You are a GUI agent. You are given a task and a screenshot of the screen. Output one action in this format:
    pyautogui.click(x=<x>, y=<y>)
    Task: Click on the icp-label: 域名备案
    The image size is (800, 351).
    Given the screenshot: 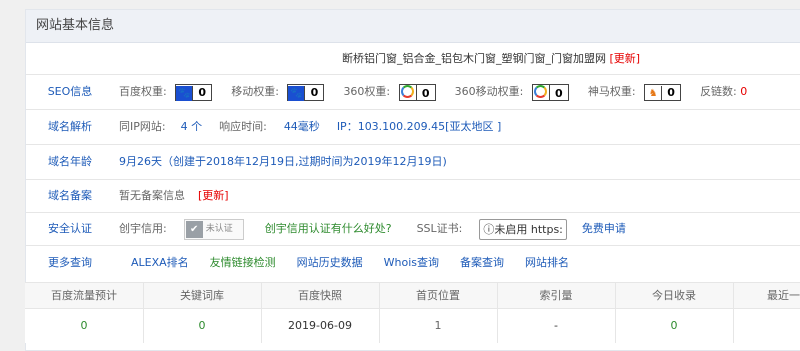 What is the action you would take?
    pyautogui.click(x=70, y=195)
    